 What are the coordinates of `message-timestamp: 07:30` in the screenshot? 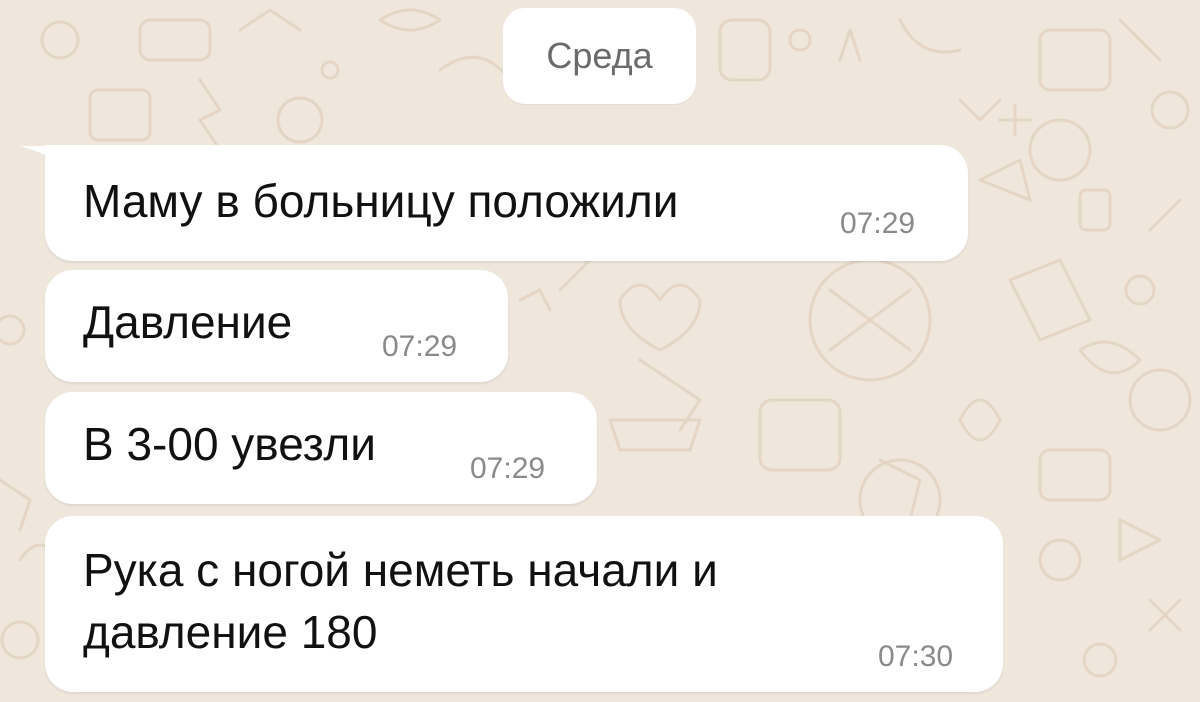 It's located at (916, 656).